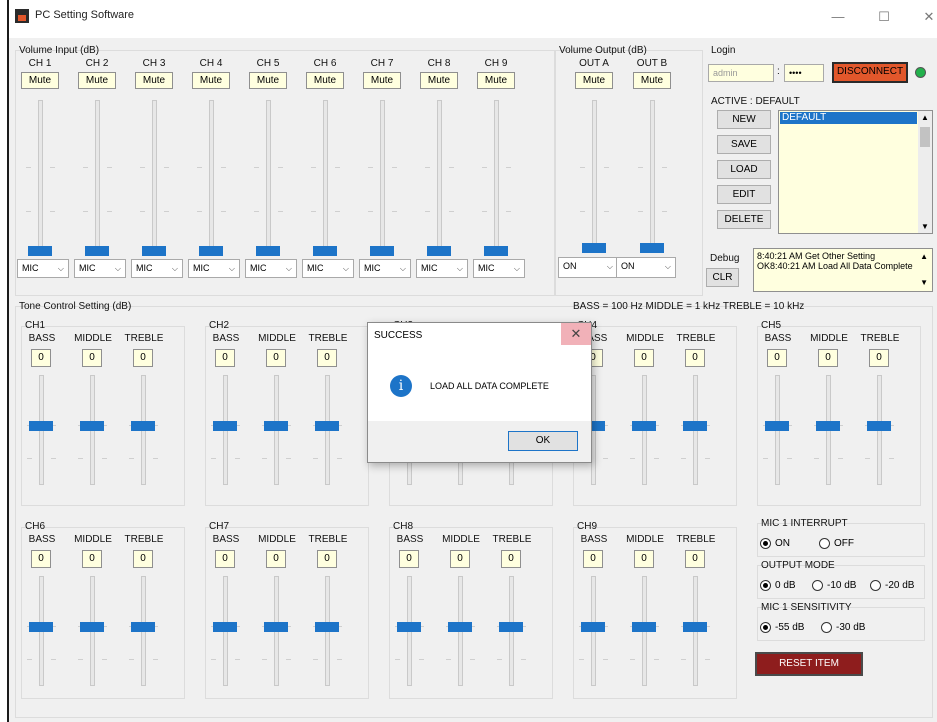 The image size is (937, 722). What do you see at coordinates (921, 17) in the screenshot?
I see `close-window-button: ✕` at bounding box center [921, 17].